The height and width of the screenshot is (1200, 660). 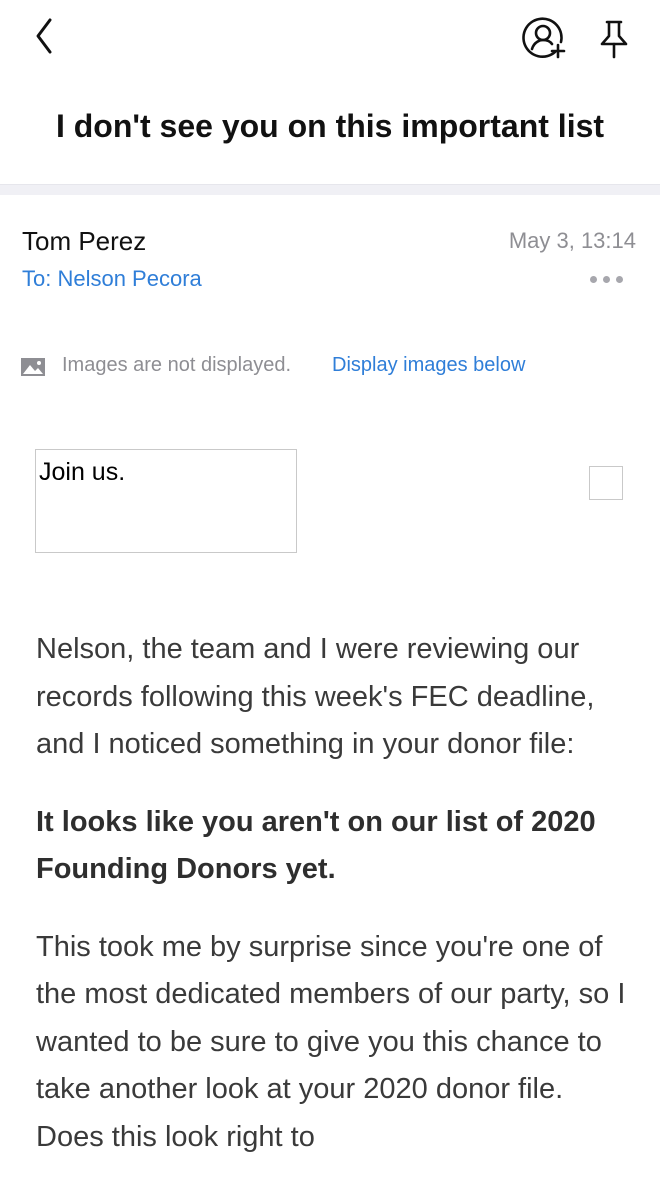 What do you see at coordinates (84, 241) in the screenshot?
I see `sender-name: Tom Perez` at bounding box center [84, 241].